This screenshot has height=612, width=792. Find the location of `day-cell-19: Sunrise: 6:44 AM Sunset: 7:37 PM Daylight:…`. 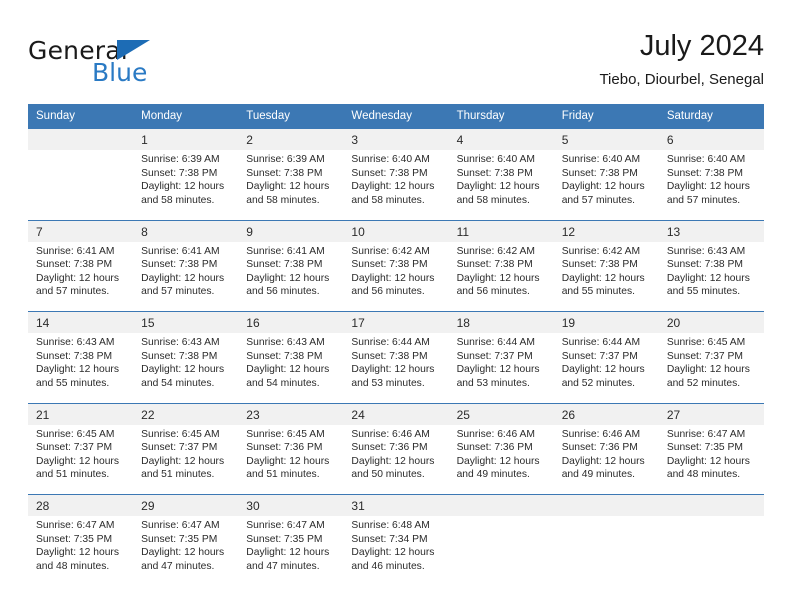

day-cell-19: Sunrise: 6:44 AM Sunset: 7:37 PM Daylight:… is located at coordinates (606, 368).